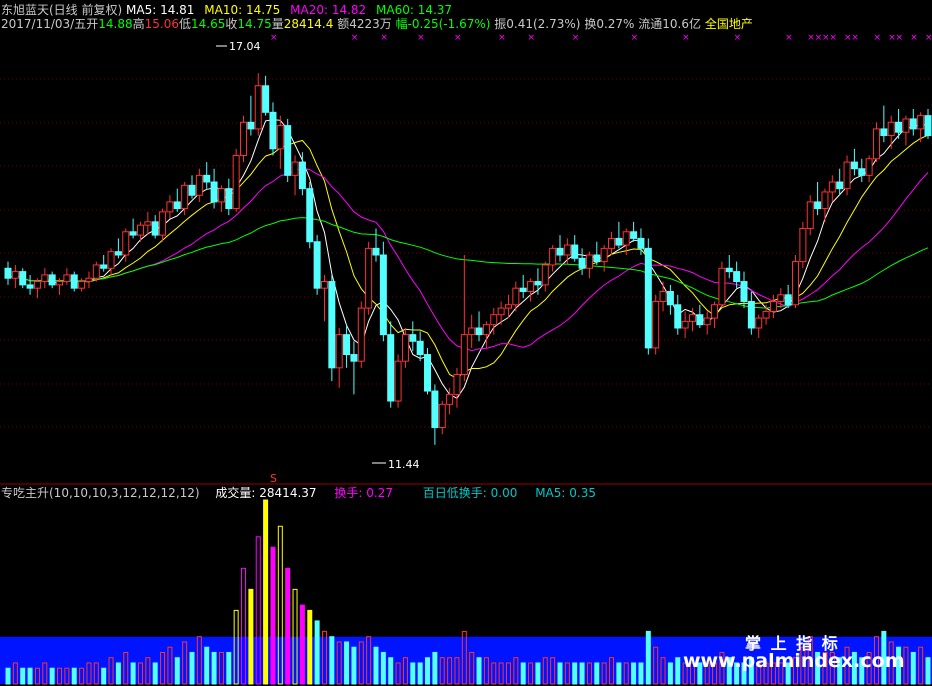 The width and height of the screenshot is (932, 686). Describe the element at coordinates (729, 24) in the screenshot. I see `sector-value: 全国地产` at that location.